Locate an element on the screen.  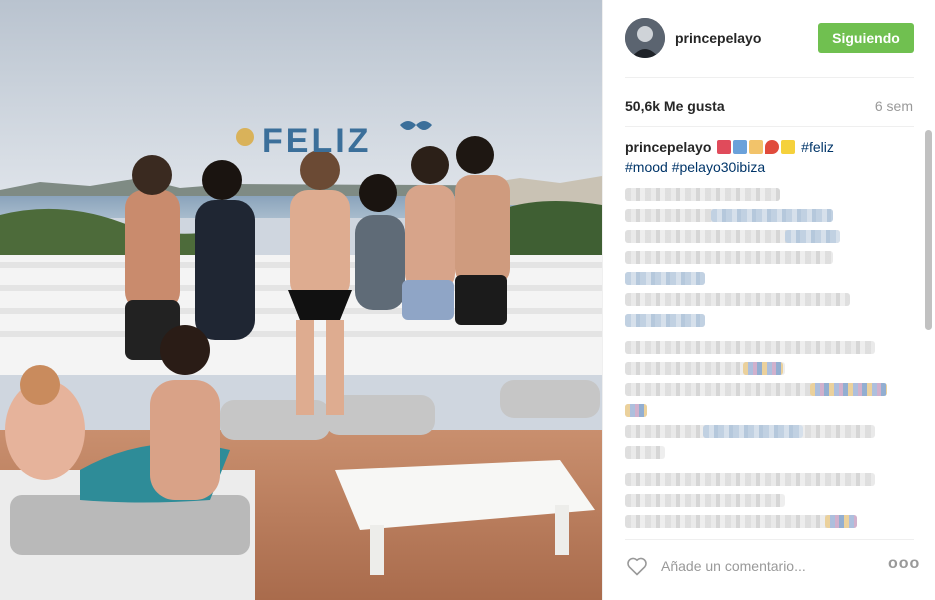
heart-icon is located at coordinates (637, 566).